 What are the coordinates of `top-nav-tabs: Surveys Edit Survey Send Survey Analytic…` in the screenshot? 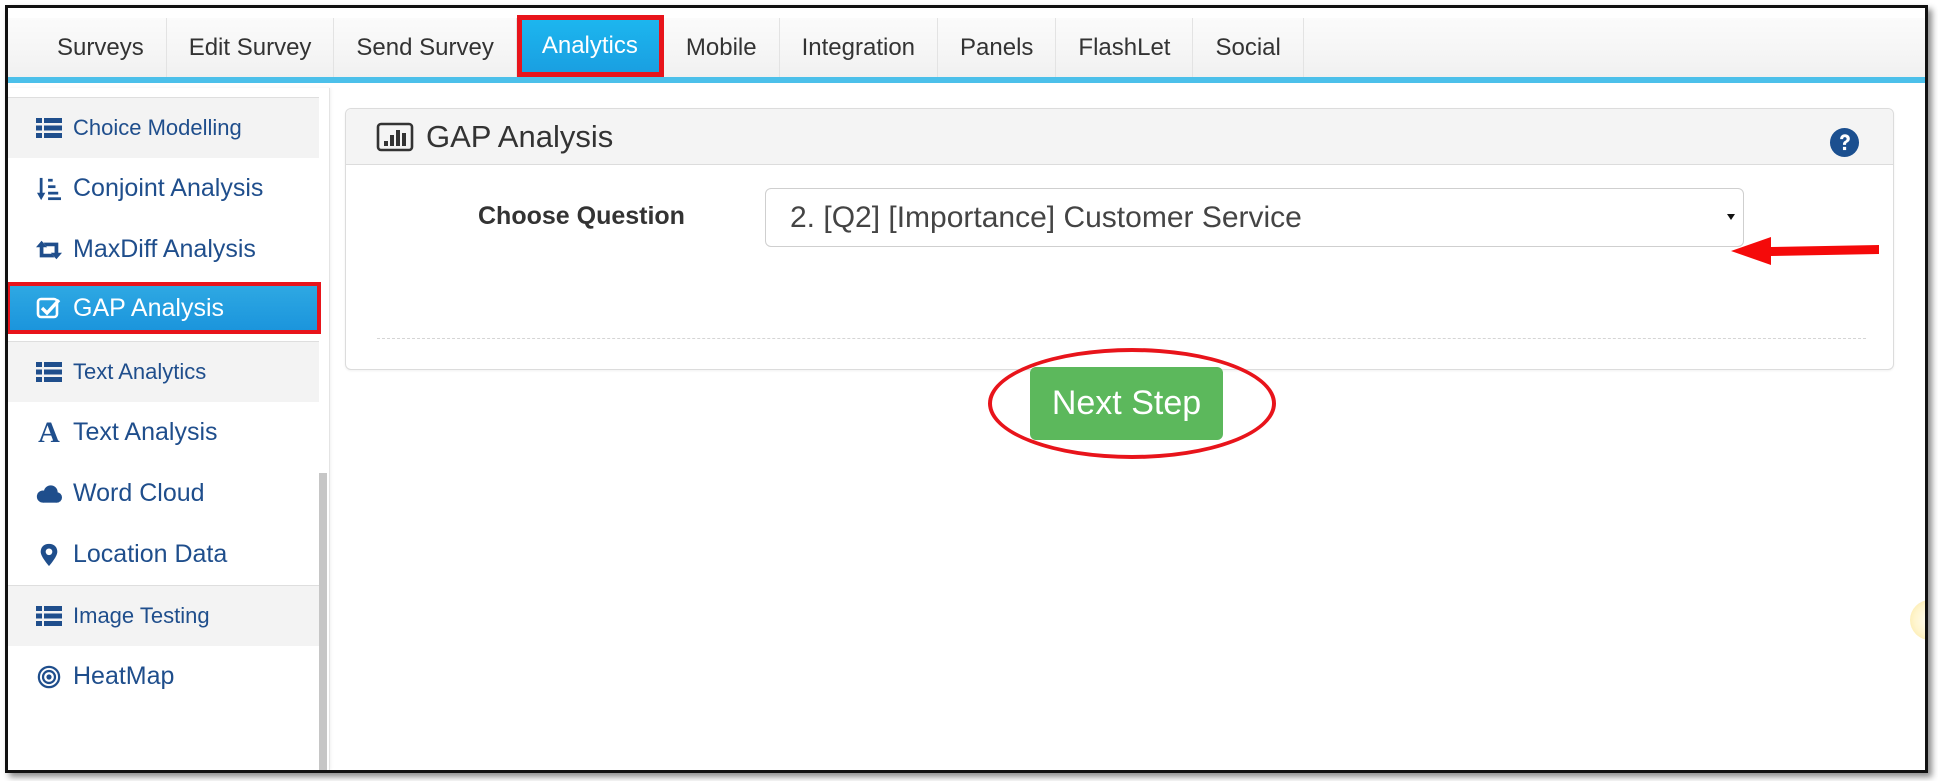 It's located at (966, 49).